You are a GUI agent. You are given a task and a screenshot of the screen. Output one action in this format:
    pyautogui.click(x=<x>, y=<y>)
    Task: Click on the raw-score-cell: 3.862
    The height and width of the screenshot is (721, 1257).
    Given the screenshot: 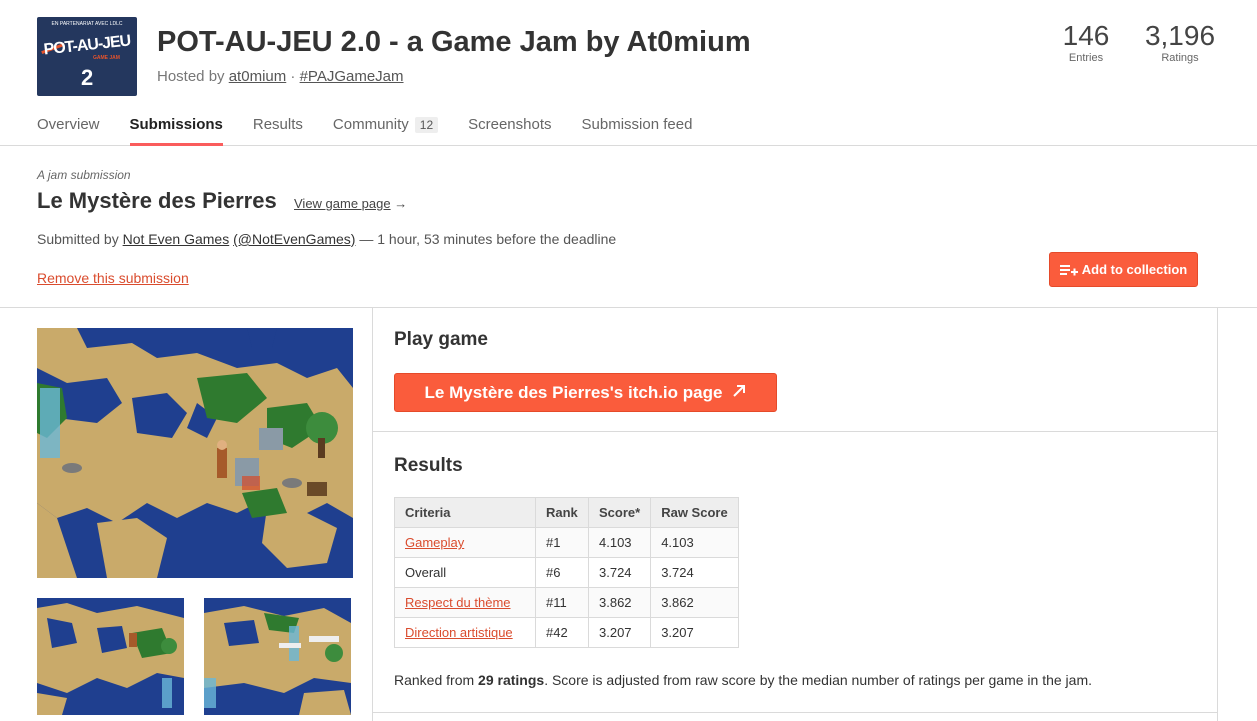 What is the action you would take?
    pyautogui.click(x=694, y=602)
    